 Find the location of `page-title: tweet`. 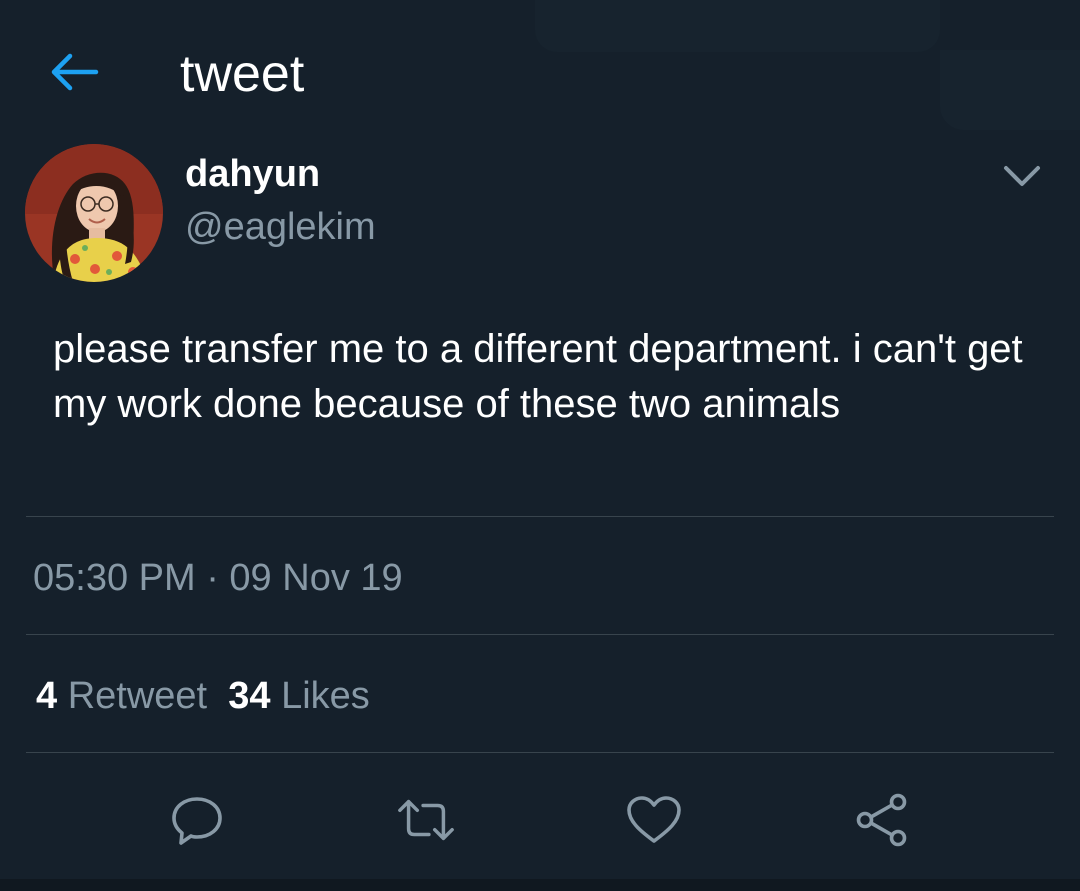

page-title: tweet is located at coordinates (242, 74).